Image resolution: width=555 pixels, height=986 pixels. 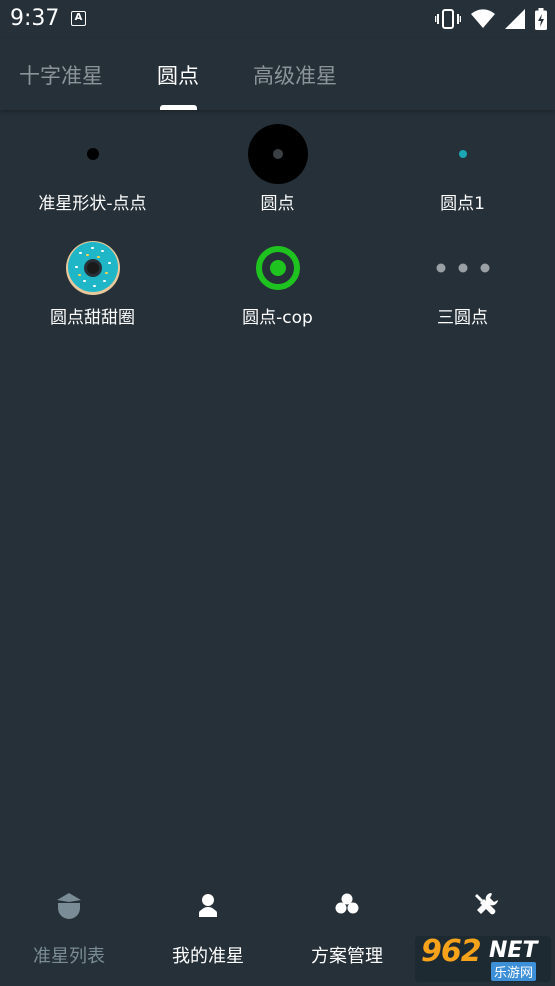 What do you see at coordinates (93, 154) in the screenshot?
I see `small-black-dot-icon` at bounding box center [93, 154].